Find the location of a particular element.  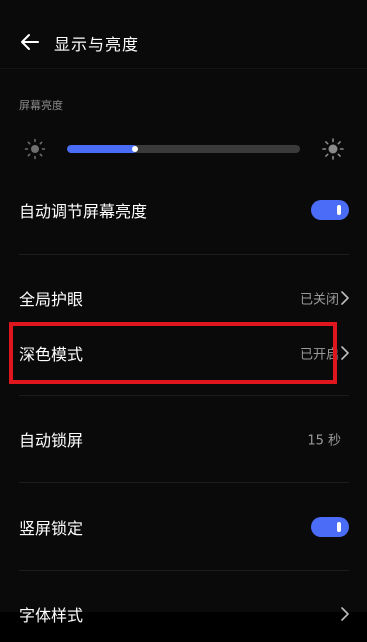

portrait-lock-toggle is located at coordinates (330, 527).